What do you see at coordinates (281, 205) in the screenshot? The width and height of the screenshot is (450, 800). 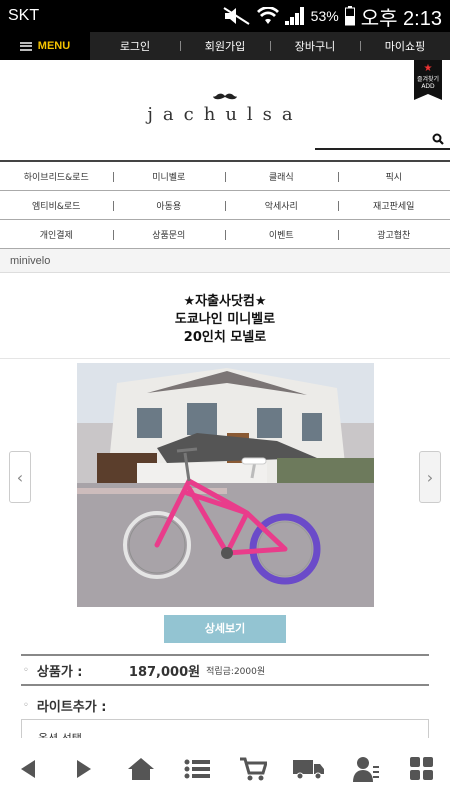 I see `category-accessories: 악세사리` at bounding box center [281, 205].